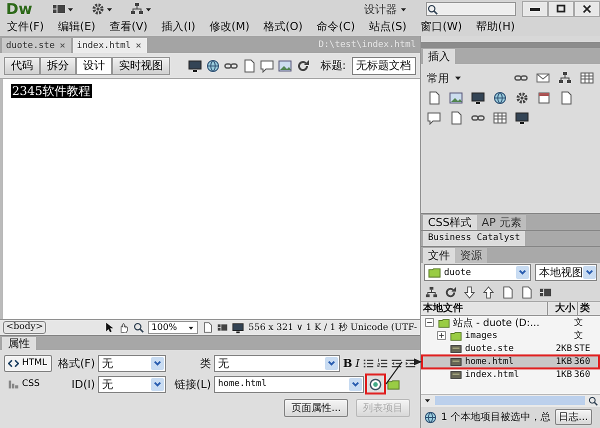  Describe the element at coordinates (283, 27) in the screenshot. I see `menu-item: 格式(O)` at that location.